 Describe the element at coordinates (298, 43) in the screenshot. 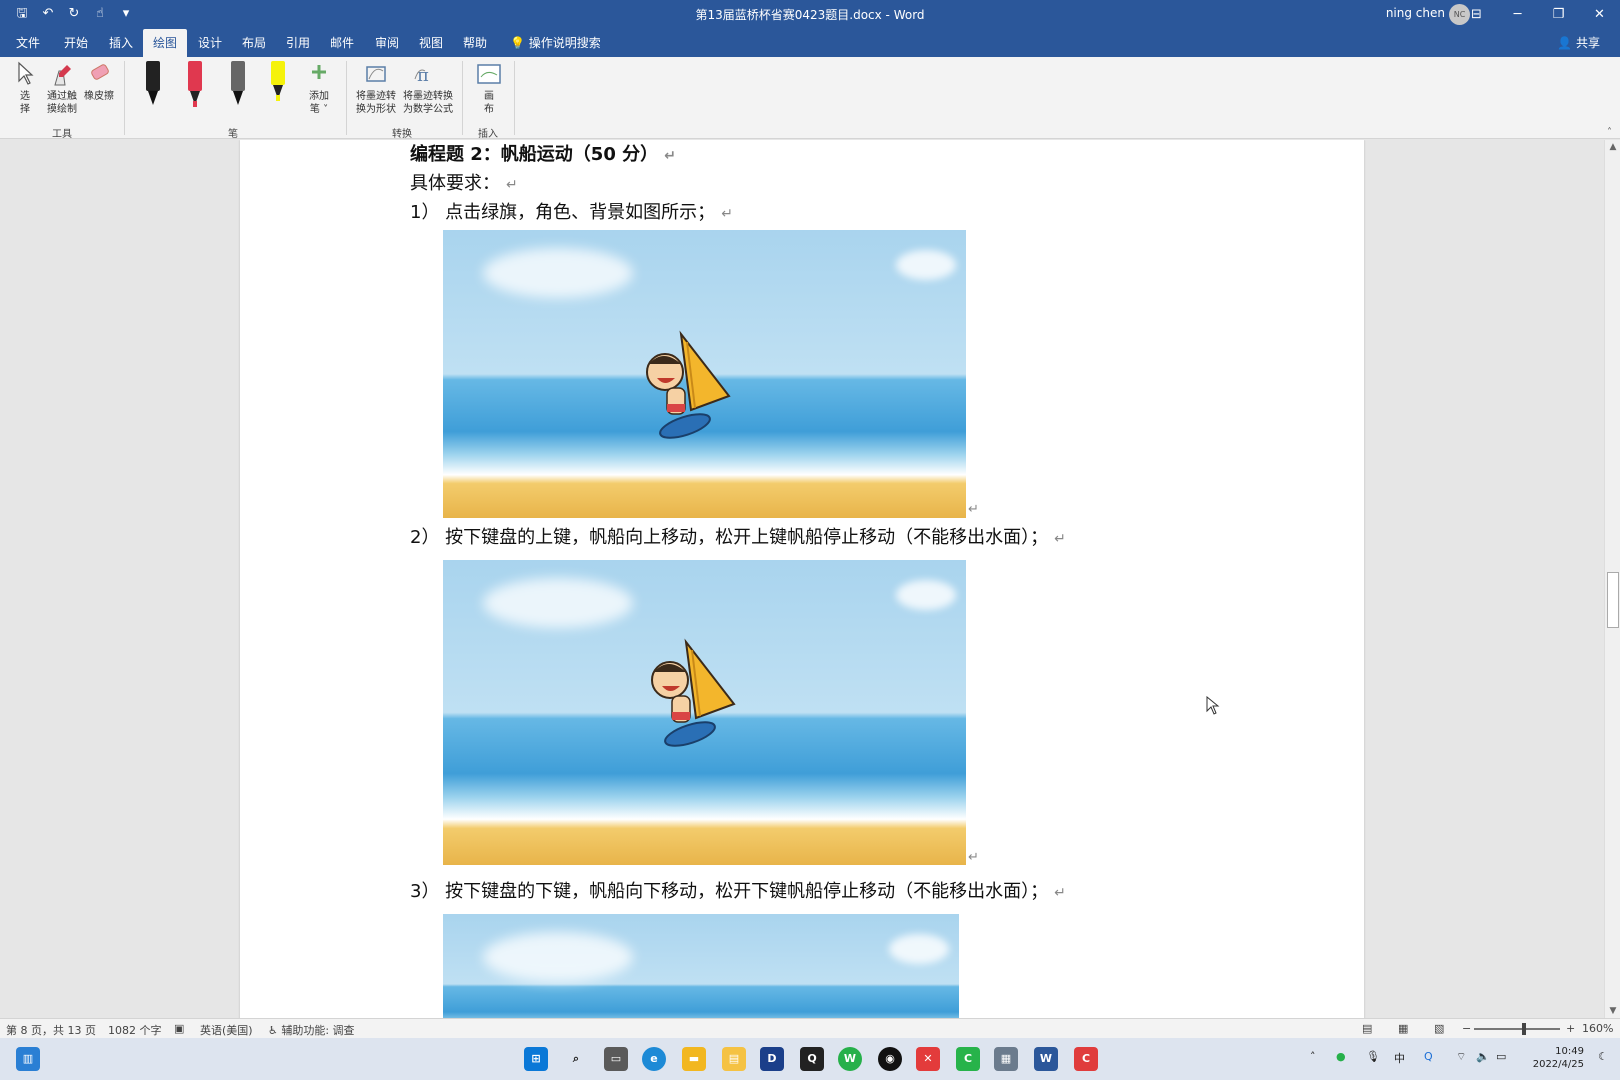

I see `tab-references: 引用` at that location.